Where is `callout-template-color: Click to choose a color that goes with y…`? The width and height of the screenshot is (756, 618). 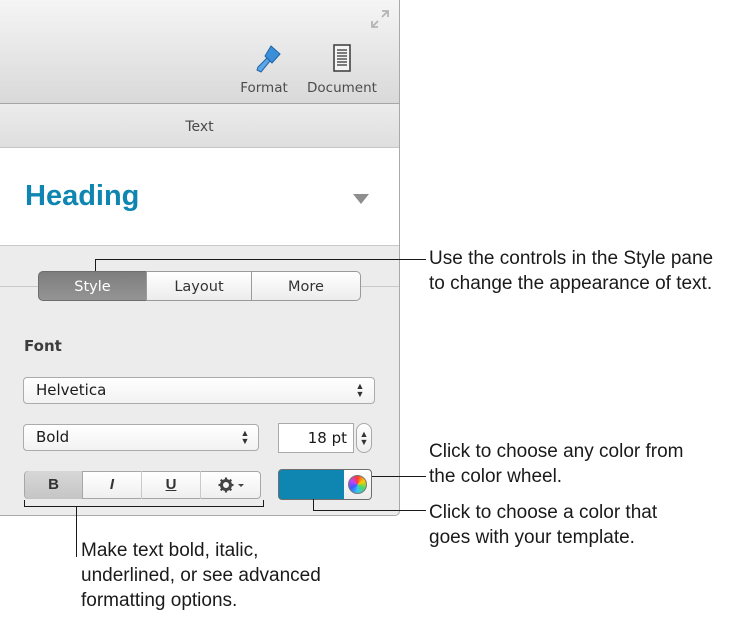
callout-template-color: Click to choose a color that goes with y… is located at coordinates (543, 525).